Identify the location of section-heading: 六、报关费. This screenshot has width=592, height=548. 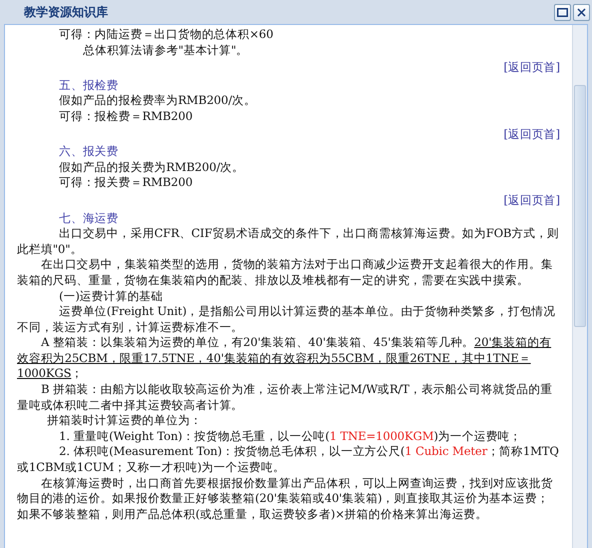
(89, 151).